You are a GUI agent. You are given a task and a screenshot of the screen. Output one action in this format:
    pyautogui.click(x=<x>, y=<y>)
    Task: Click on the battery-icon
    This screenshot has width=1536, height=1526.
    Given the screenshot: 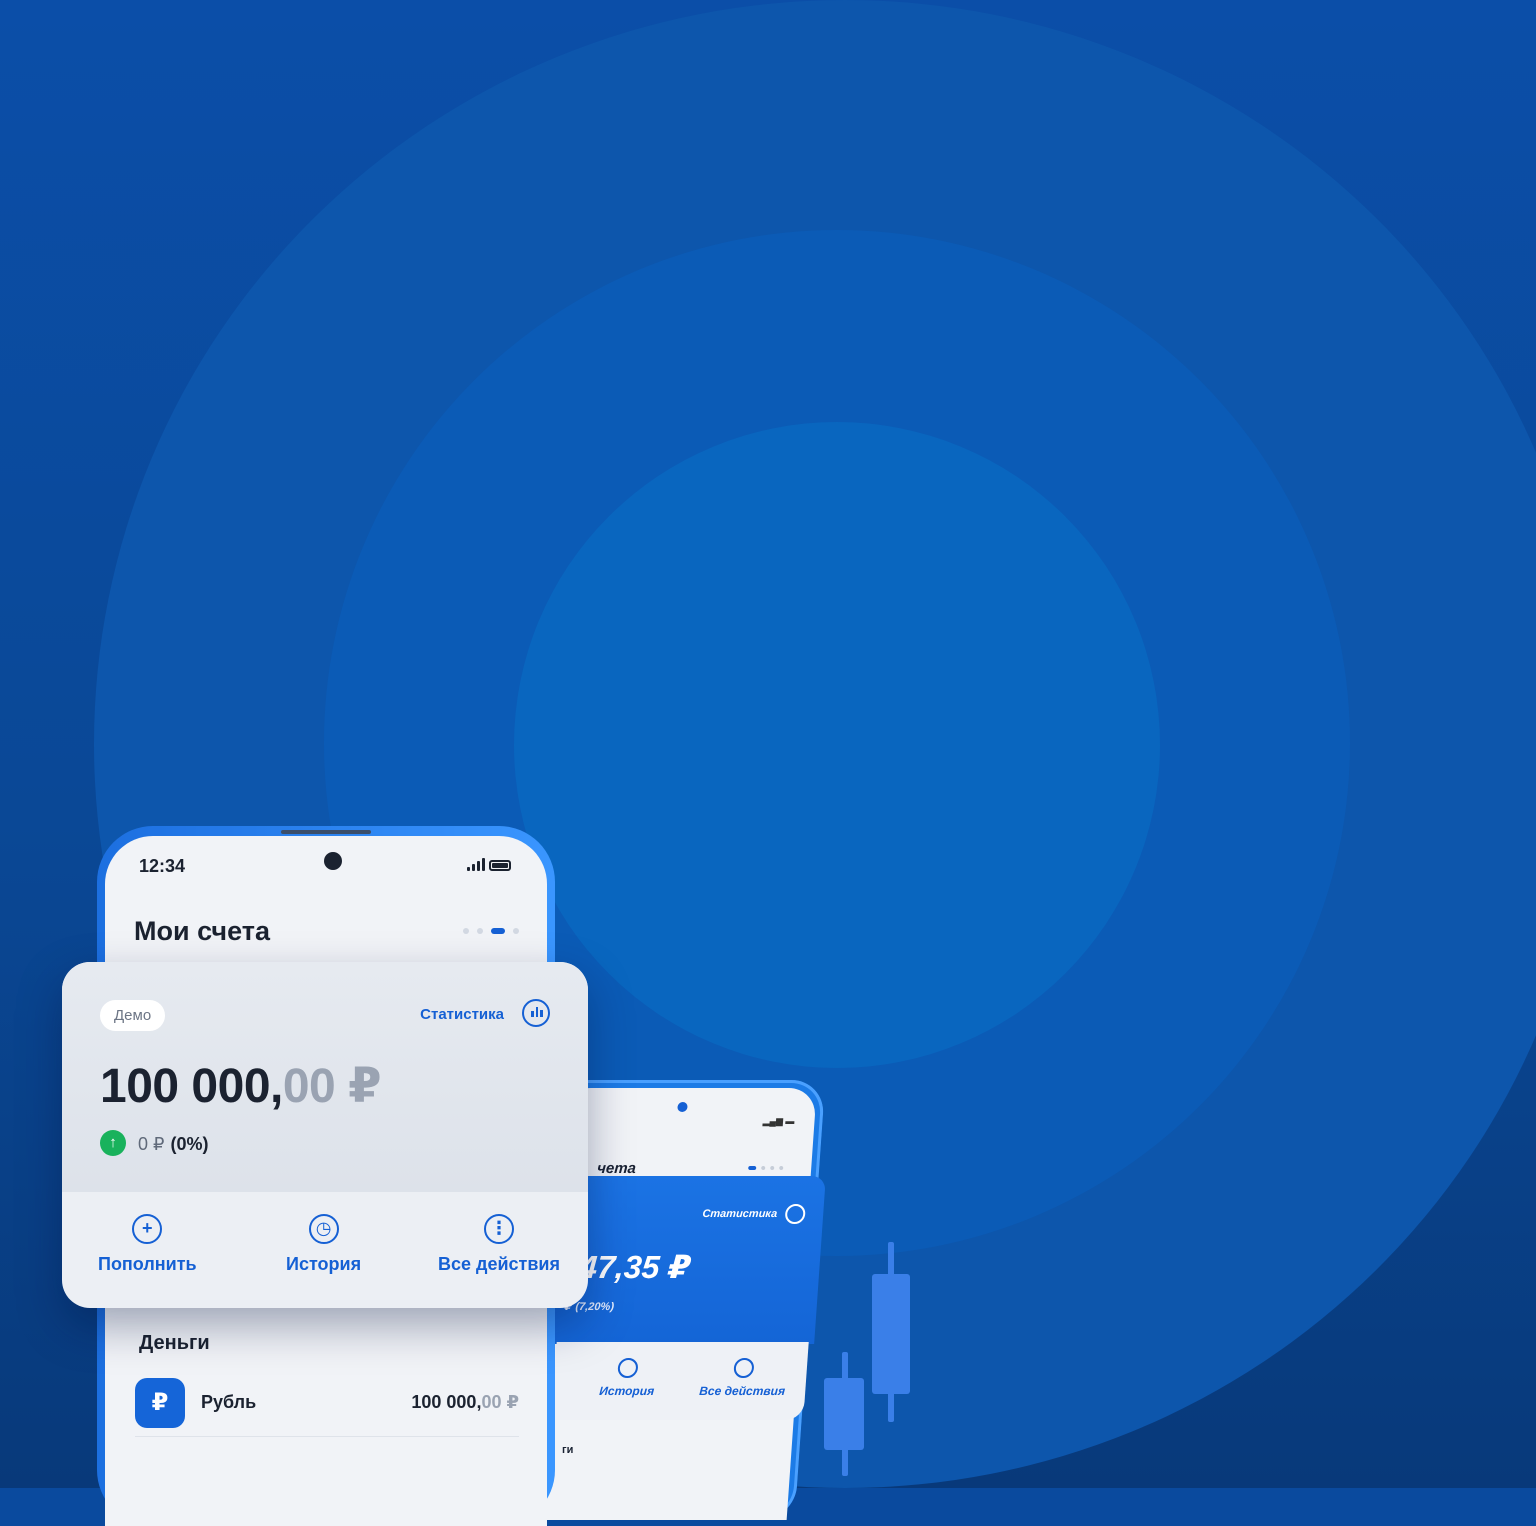 What is the action you would take?
    pyautogui.click(x=500, y=865)
    